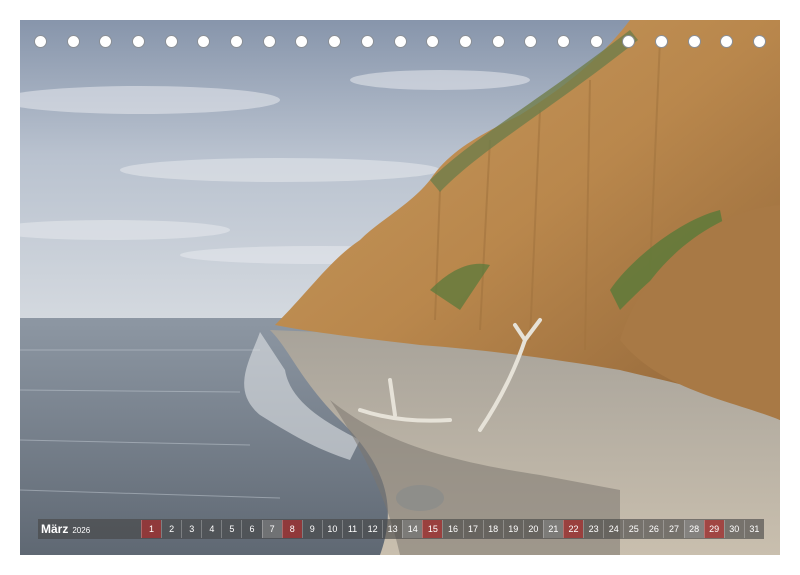  What do you see at coordinates (251, 529) in the screenshot?
I see `day-cell: 6` at bounding box center [251, 529].